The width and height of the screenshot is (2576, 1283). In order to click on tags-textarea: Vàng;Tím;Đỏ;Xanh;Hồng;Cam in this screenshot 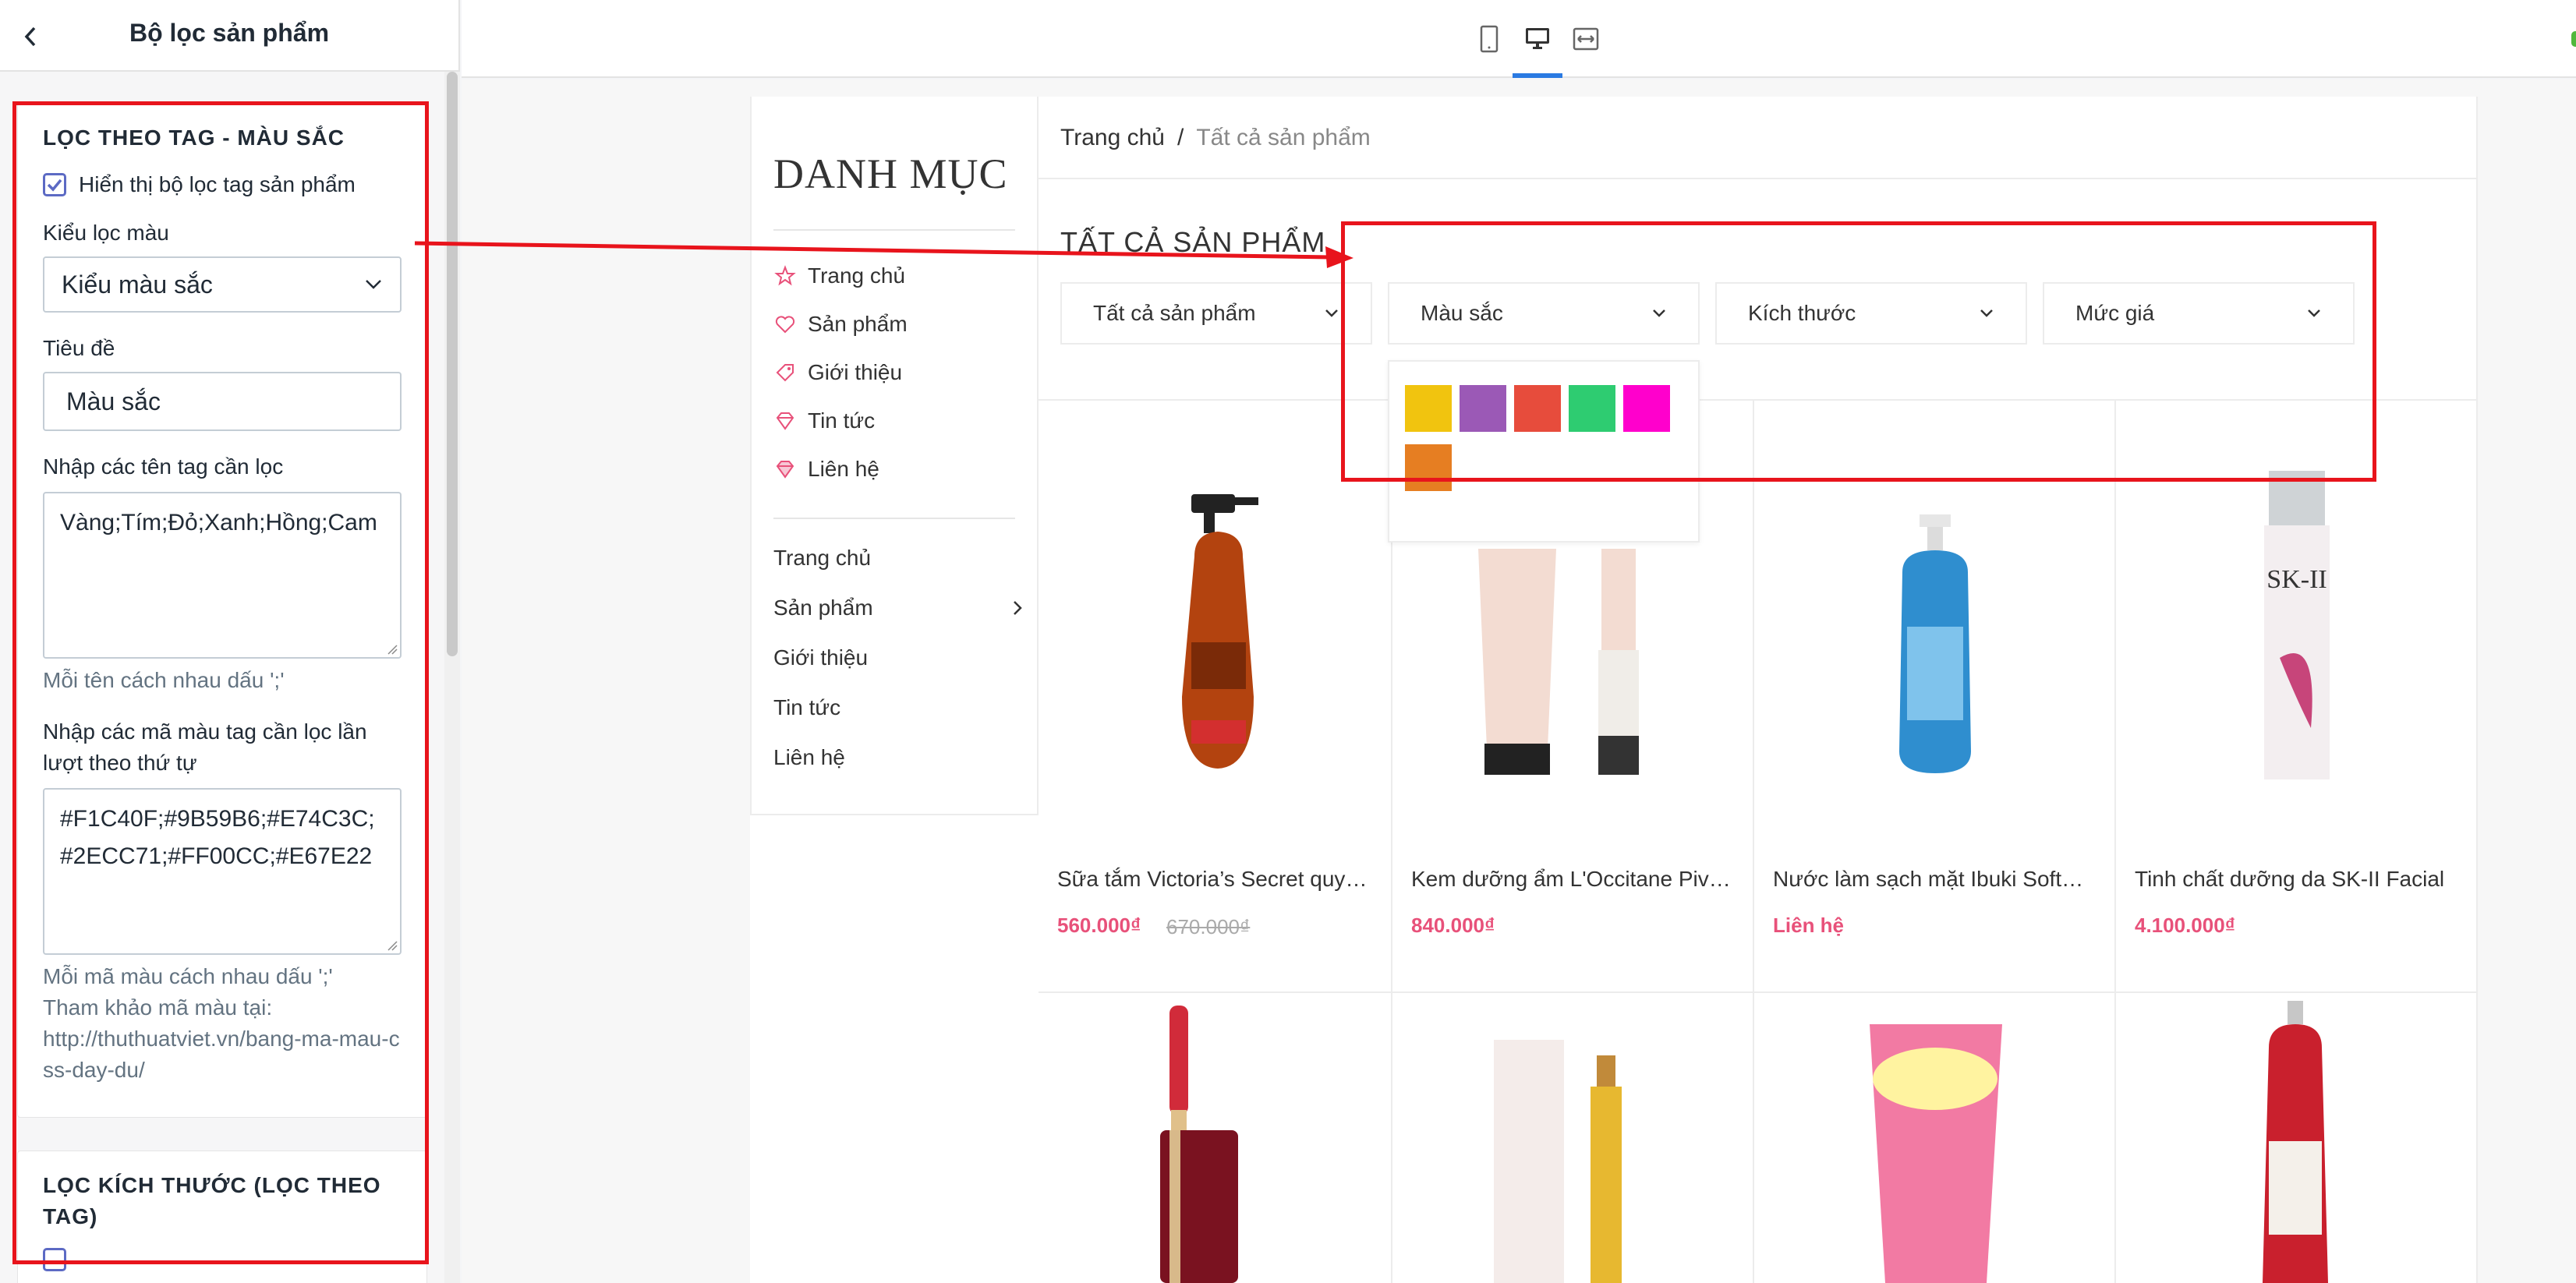, I will do `click(222, 575)`.